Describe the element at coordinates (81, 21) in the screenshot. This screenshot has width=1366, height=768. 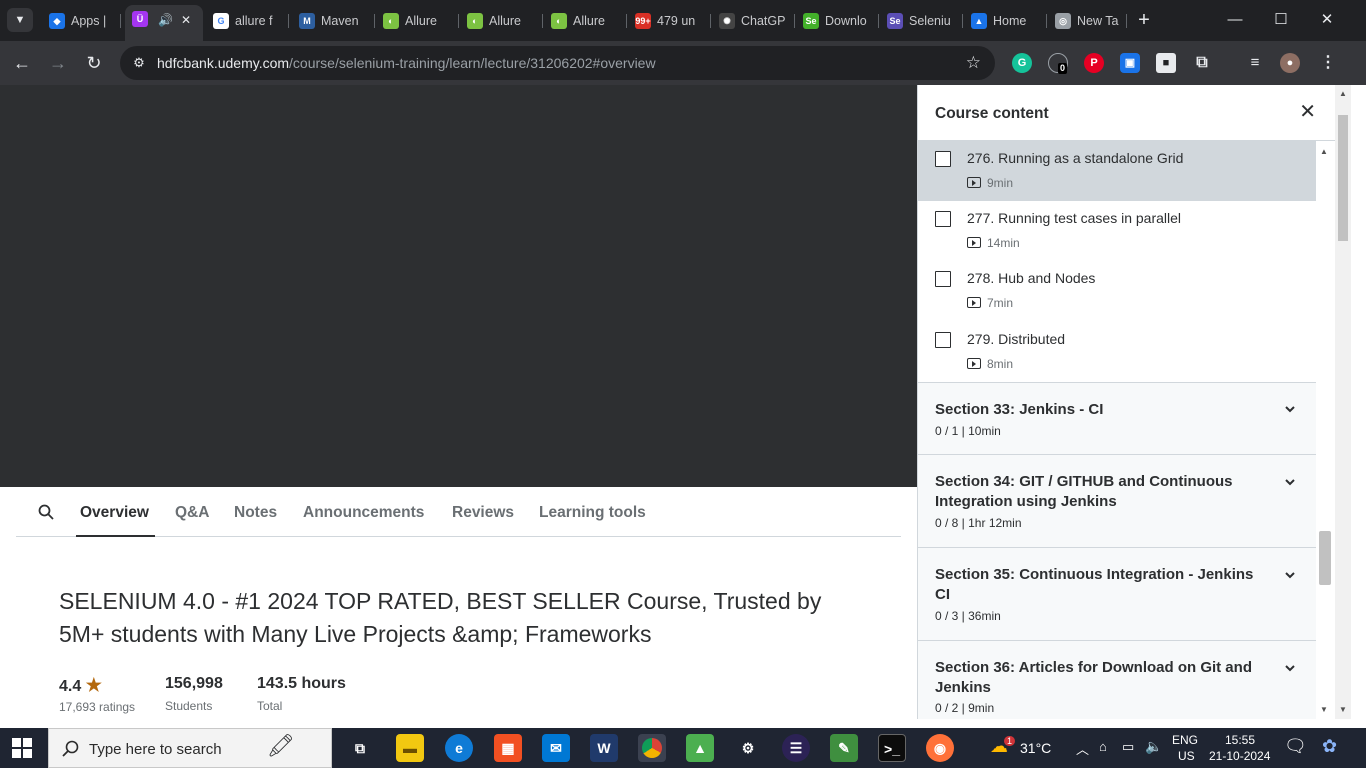
I see `browser-tab: ◆ Apps |` at that location.